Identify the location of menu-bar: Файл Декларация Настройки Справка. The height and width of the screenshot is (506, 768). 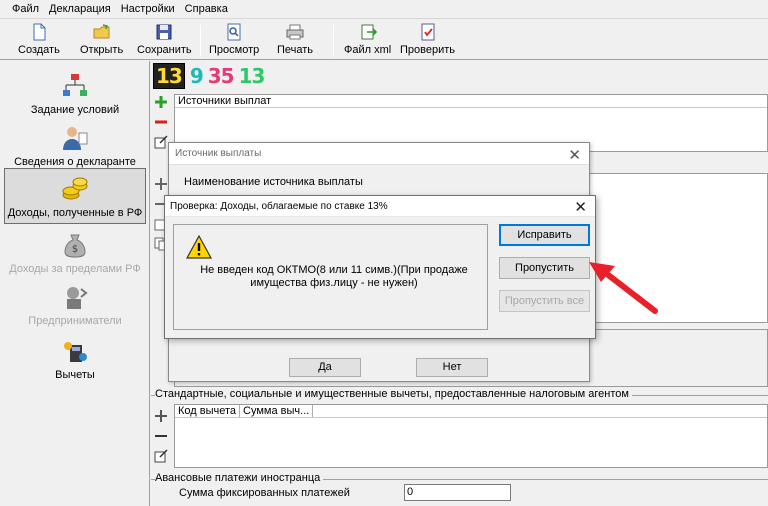
(384, 9).